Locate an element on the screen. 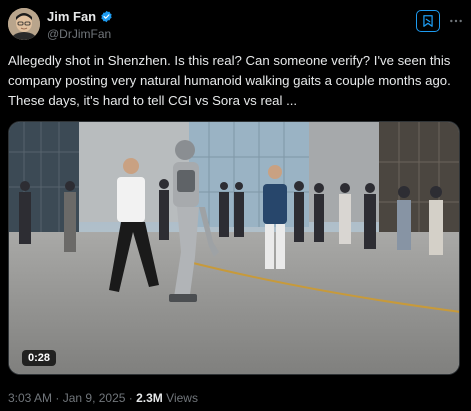 This screenshot has height=411, width=471. grok-button is located at coordinates (428, 21).